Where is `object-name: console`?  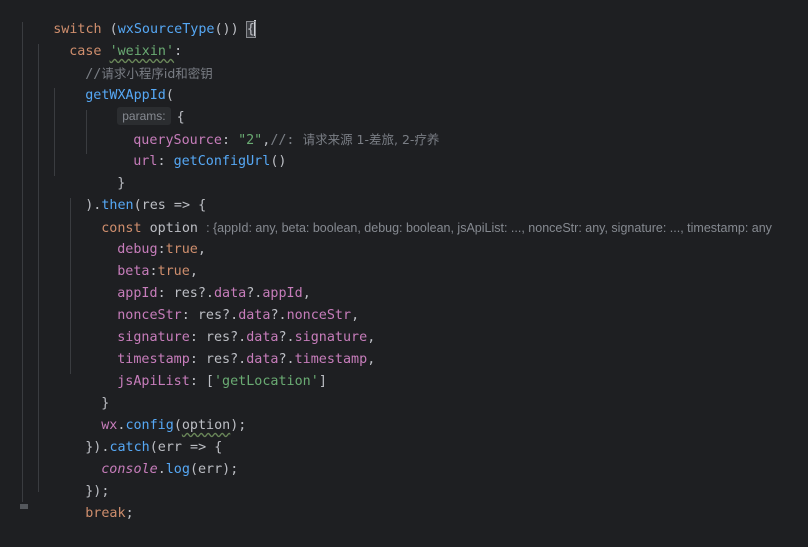
object-name: console is located at coordinates (129, 469).